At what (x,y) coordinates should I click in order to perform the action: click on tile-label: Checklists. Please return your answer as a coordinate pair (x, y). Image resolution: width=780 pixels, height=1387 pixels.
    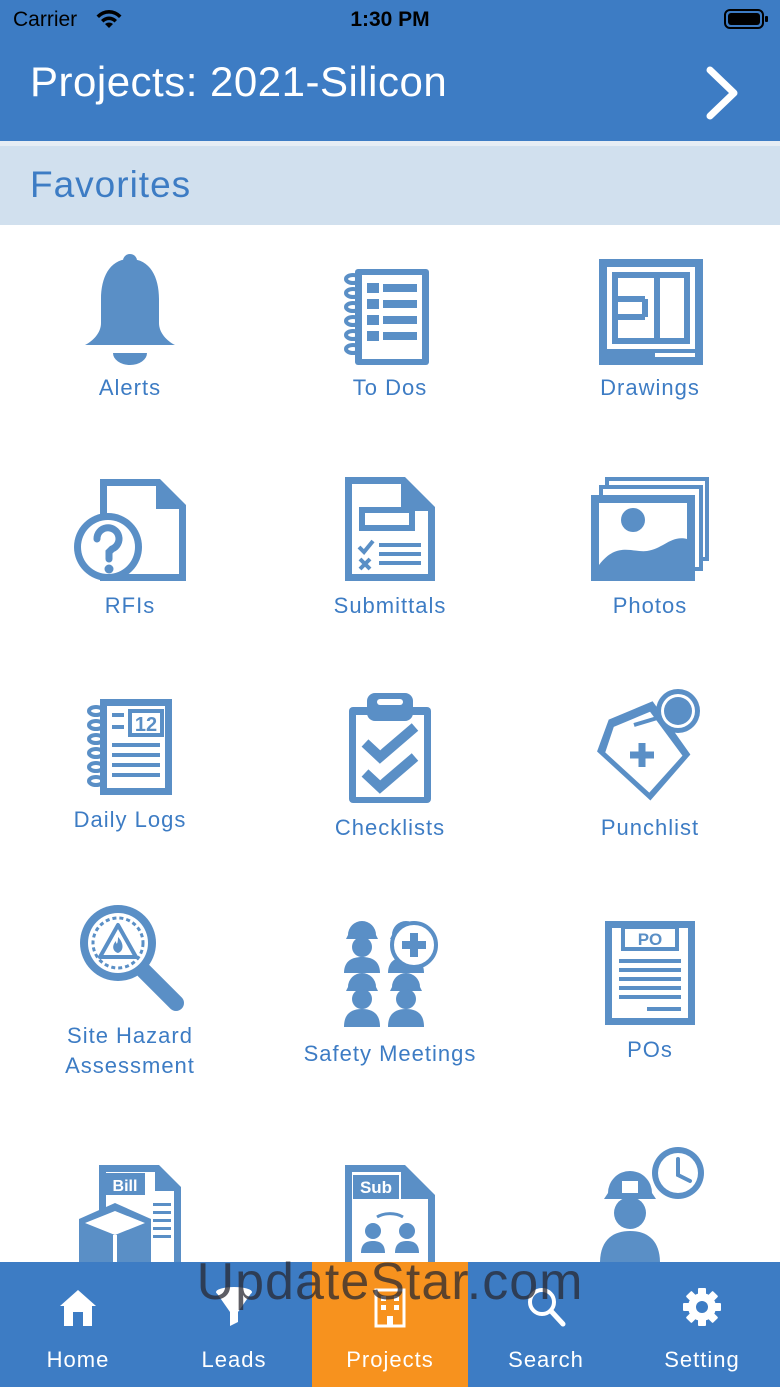
    Looking at the image, I should click on (390, 827).